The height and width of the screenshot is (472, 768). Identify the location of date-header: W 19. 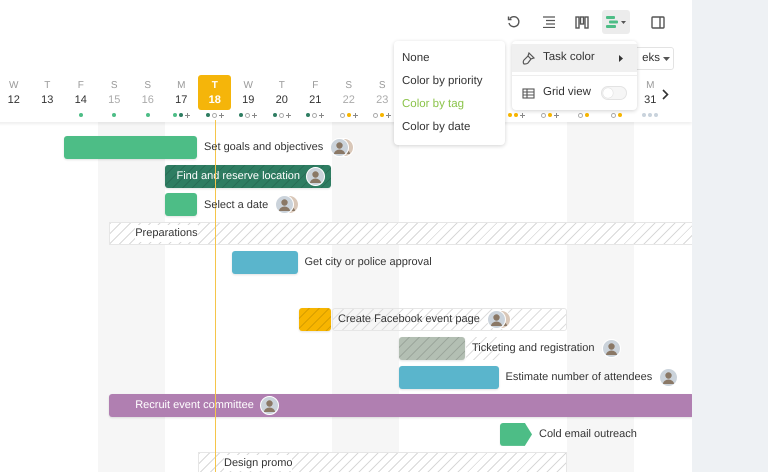
(248, 93).